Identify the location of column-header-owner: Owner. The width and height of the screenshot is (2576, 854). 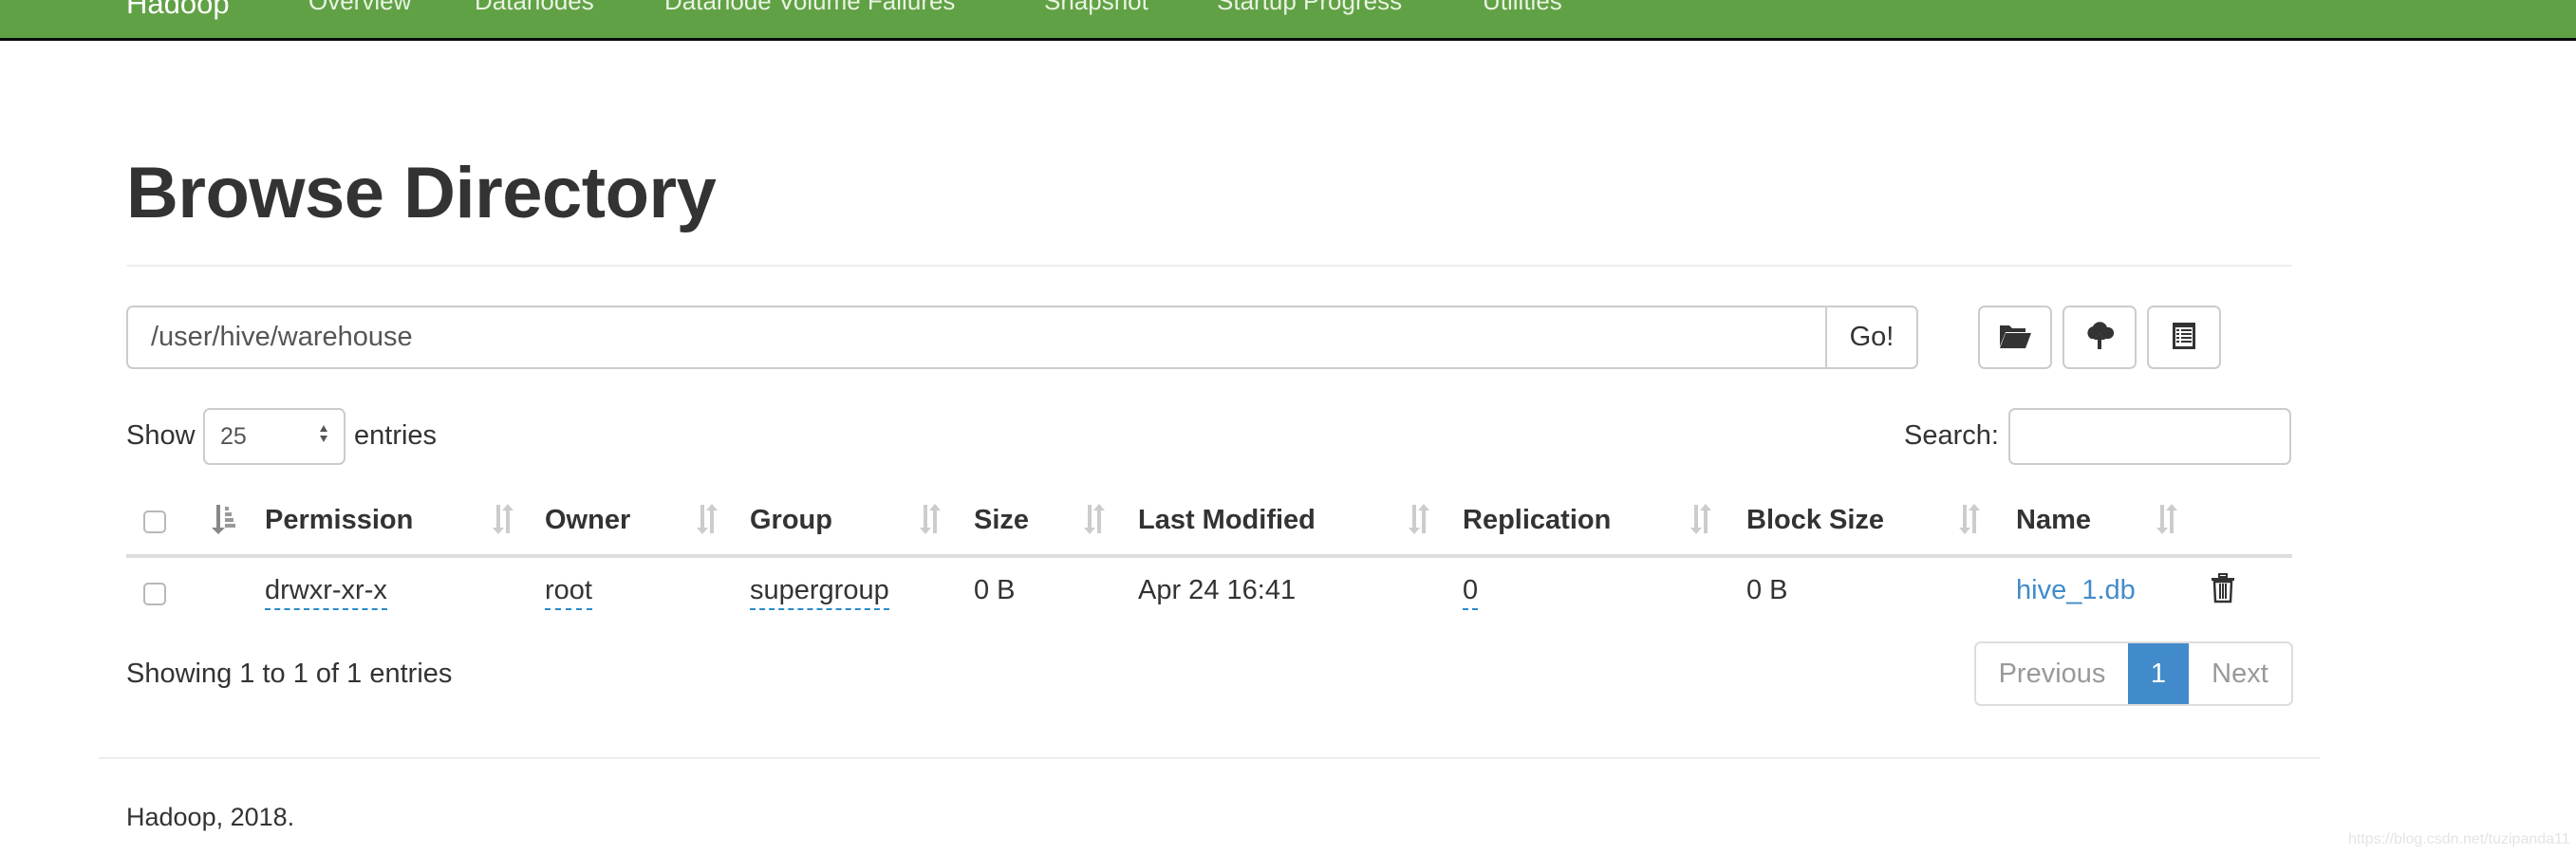
(588, 520).